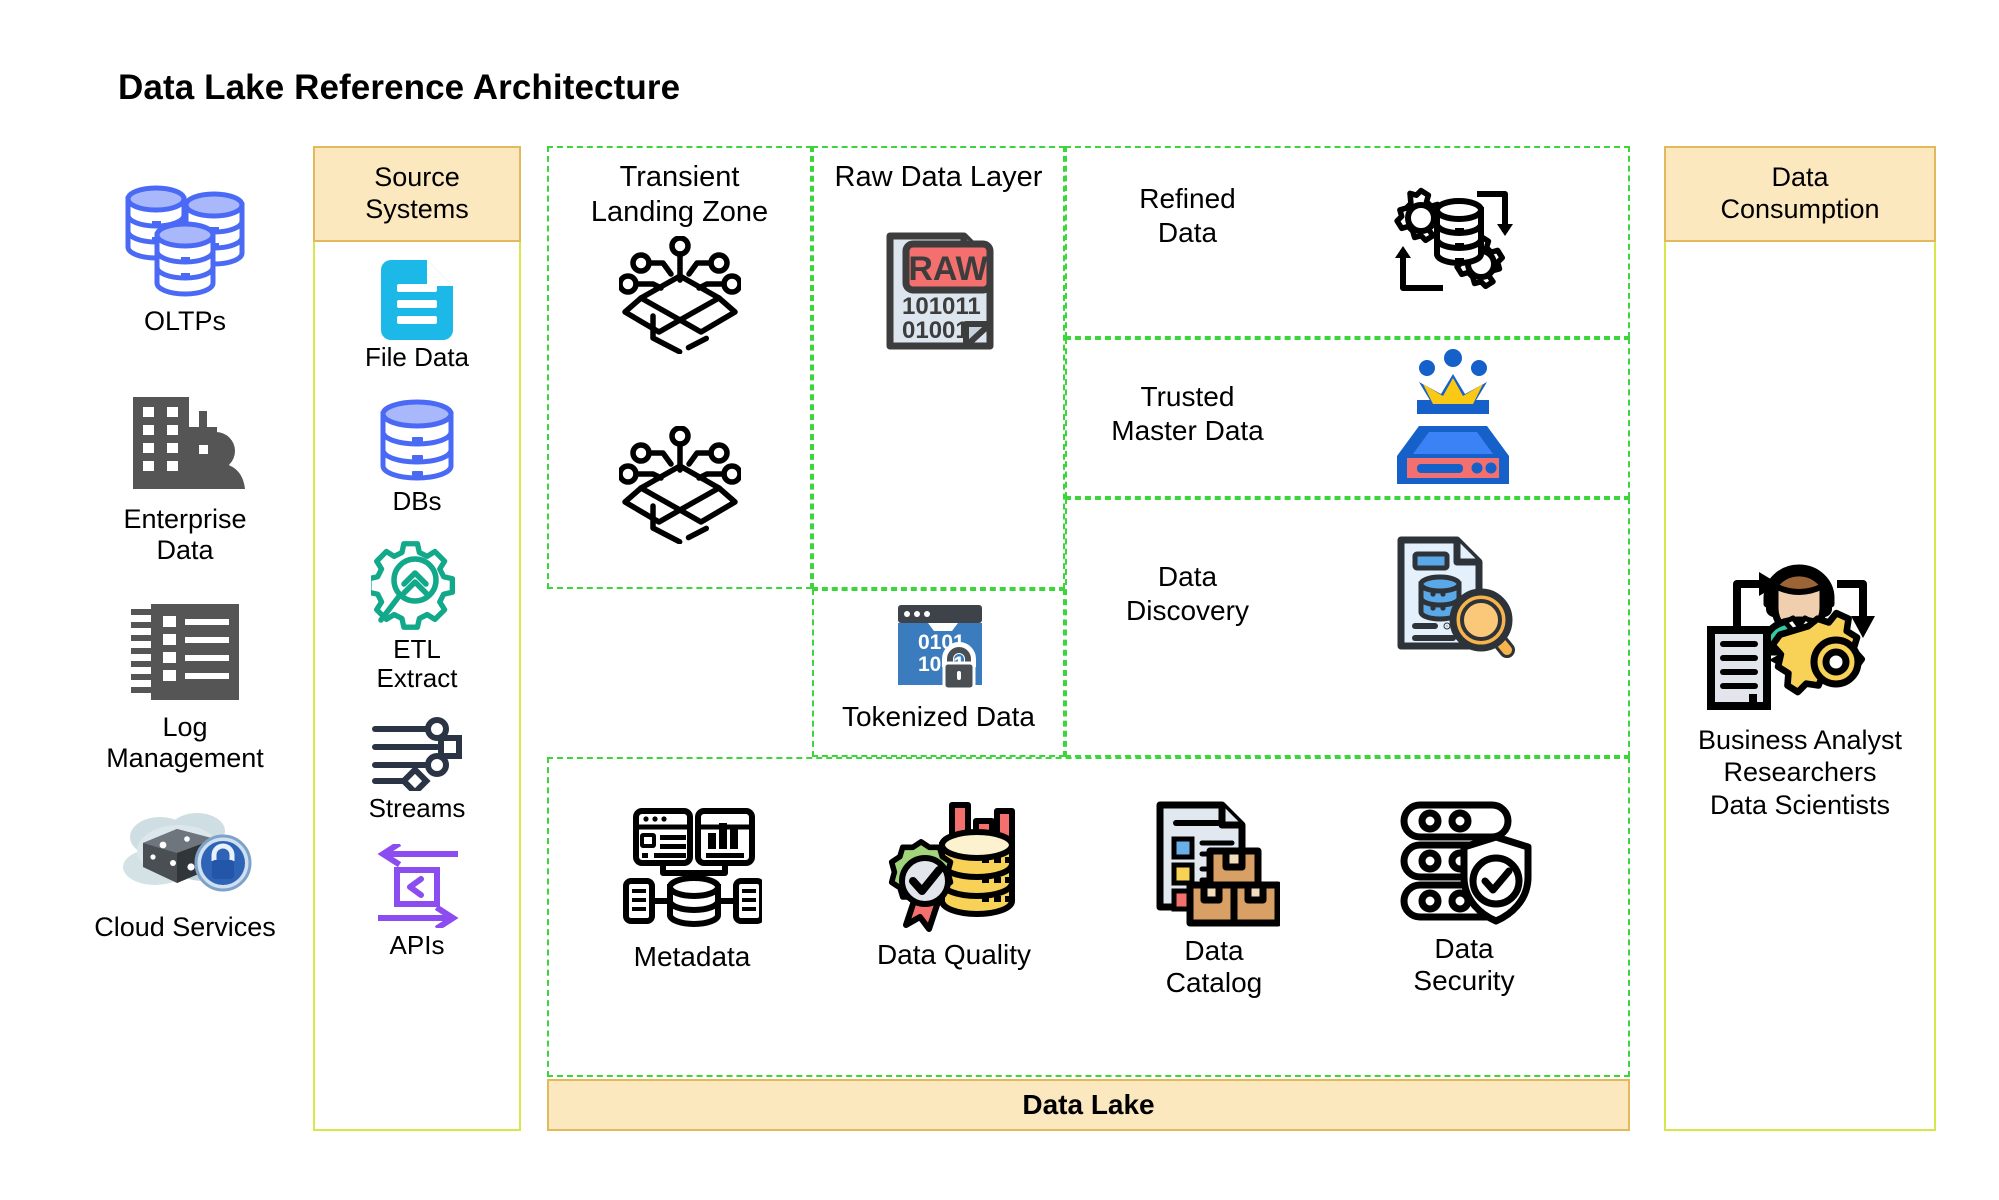 Image resolution: width=1999 pixels, height=1200 pixels. I want to click on source-label-oltps: OLTPs, so click(184, 321).